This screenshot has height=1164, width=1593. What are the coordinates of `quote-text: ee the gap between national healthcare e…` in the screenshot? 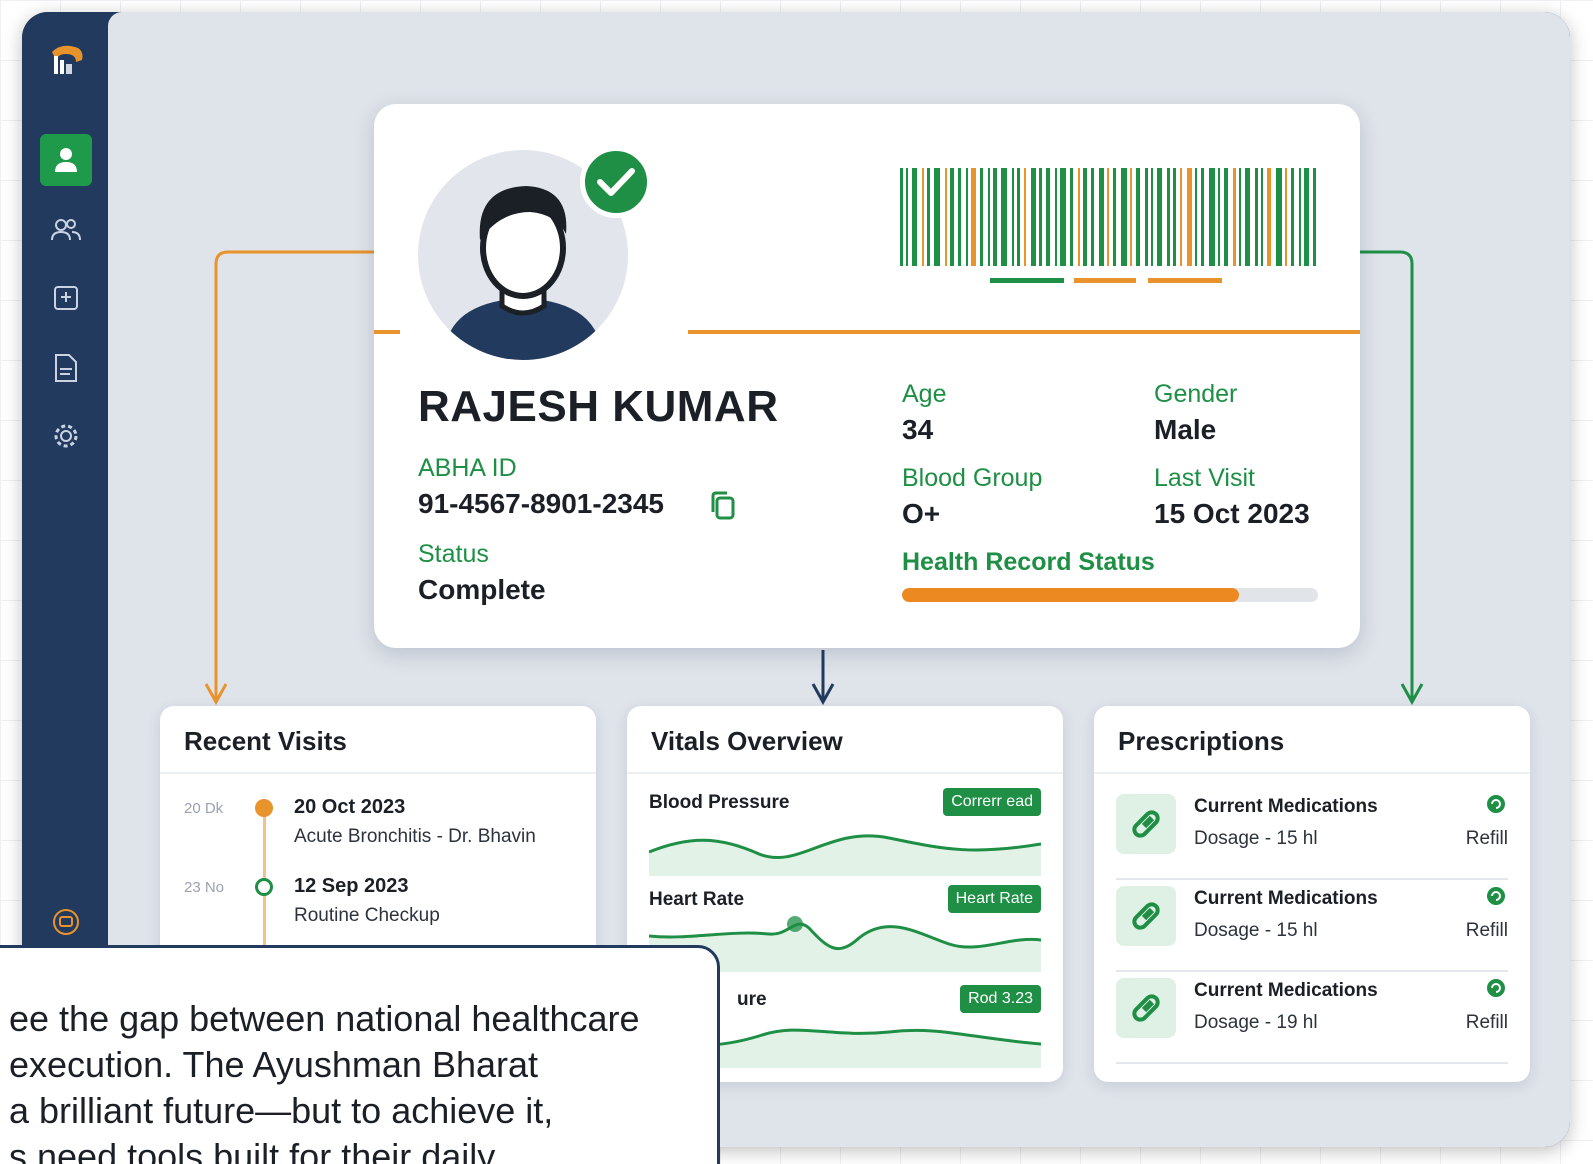 It's located at (369, 1080).